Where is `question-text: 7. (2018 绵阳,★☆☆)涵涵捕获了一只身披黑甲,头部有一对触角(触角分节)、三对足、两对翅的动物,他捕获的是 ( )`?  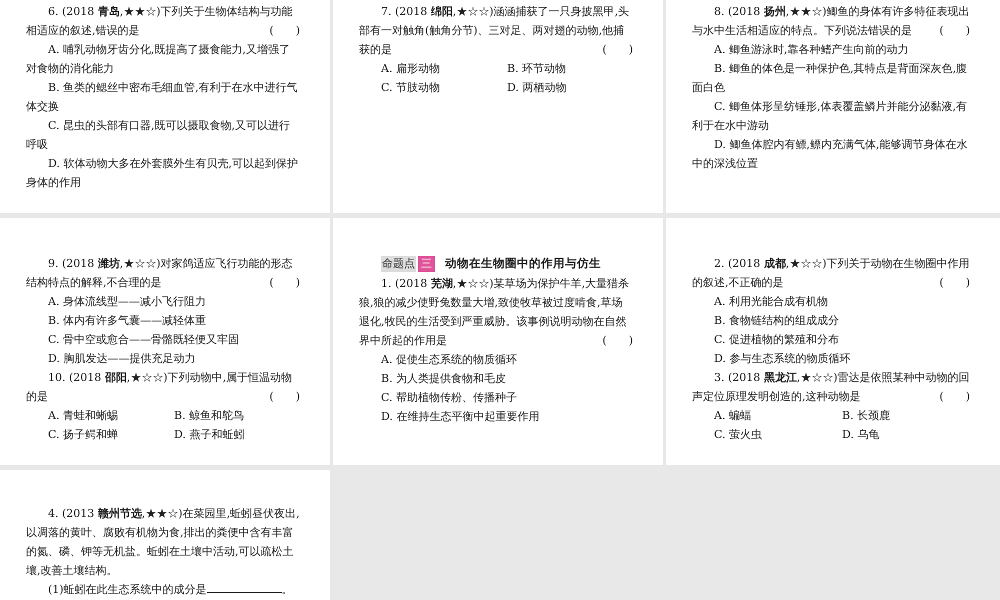
question-text: 7. (2018 绵阳,★☆☆)涵涵捕获了一只身披黑甲,头部有一对触角(触角分节)、三对足、两对翅的动物,他捕获的是 ( ) is located at coordinates (496, 31).